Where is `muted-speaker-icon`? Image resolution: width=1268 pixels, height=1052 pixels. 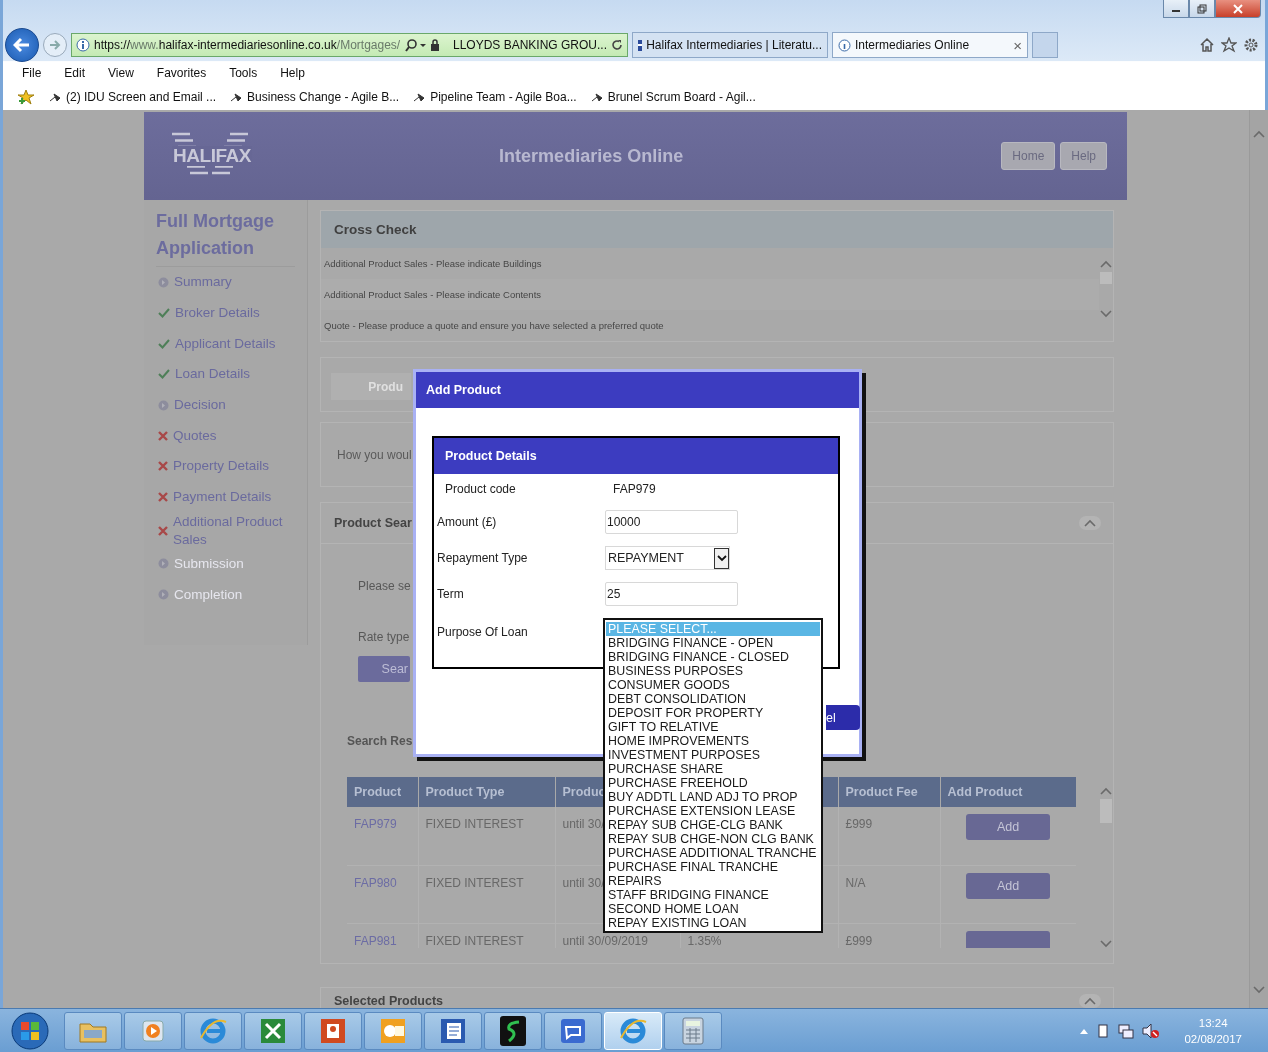 muted-speaker-icon is located at coordinates (1151, 1030).